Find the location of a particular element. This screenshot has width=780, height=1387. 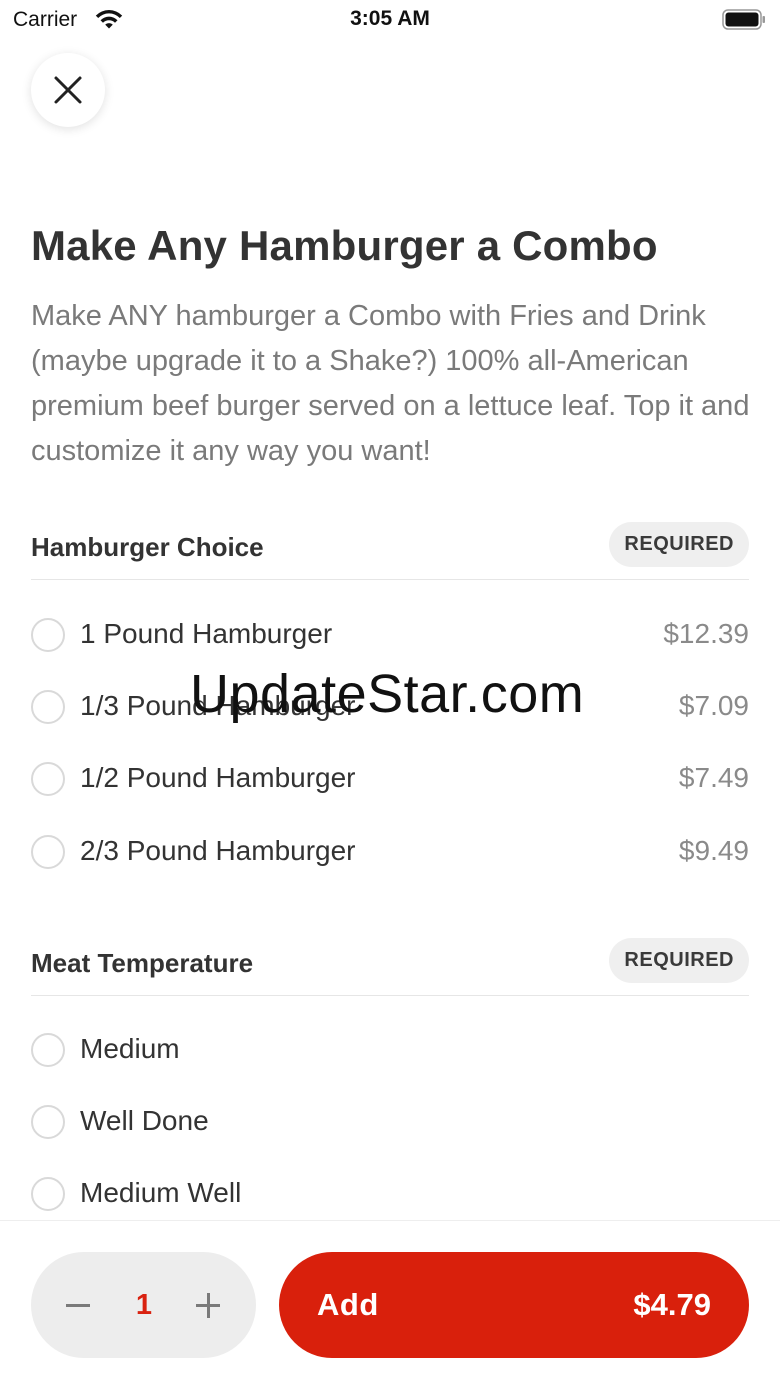

quantity-value: 1 is located at coordinates (144, 1305).